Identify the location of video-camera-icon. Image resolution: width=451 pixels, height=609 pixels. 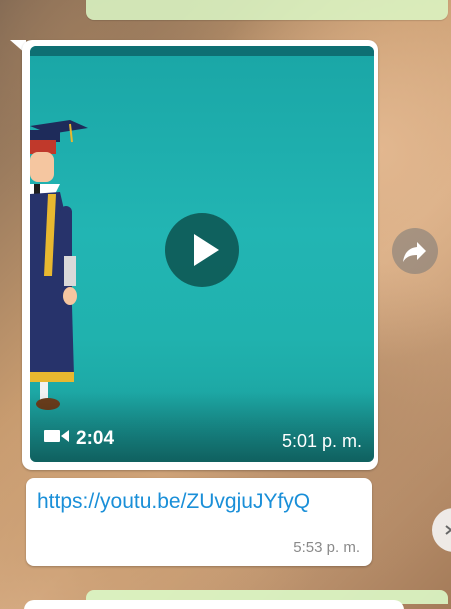
(57, 439).